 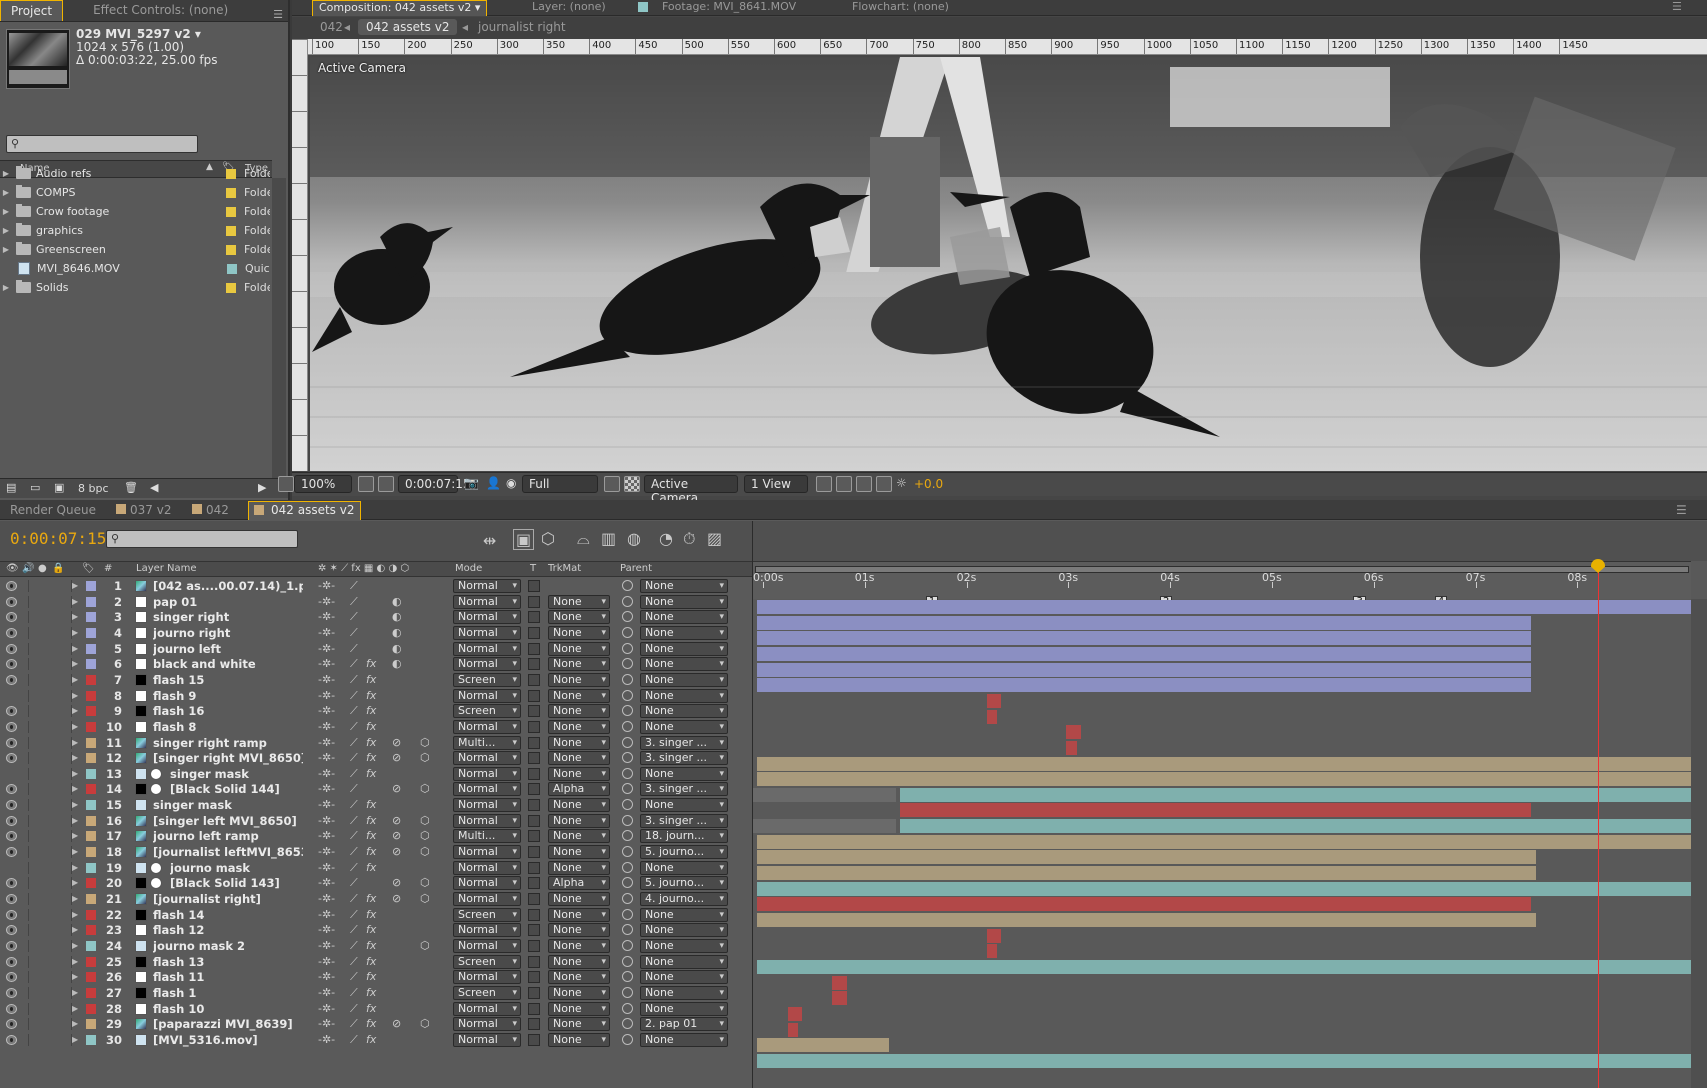 What do you see at coordinates (237, 868) in the screenshot?
I see `layer-name: journo mask` at bounding box center [237, 868].